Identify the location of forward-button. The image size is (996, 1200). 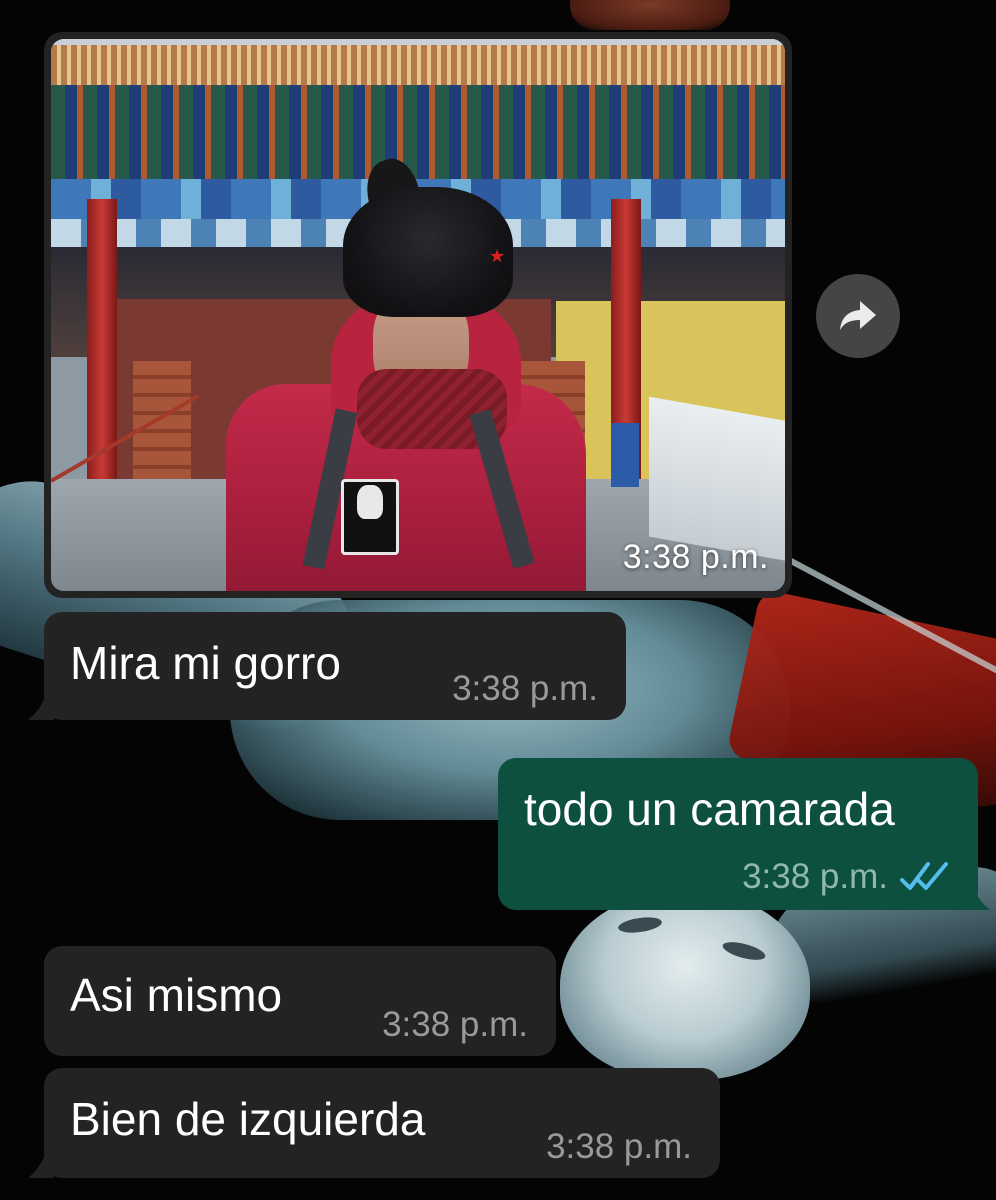
(858, 316).